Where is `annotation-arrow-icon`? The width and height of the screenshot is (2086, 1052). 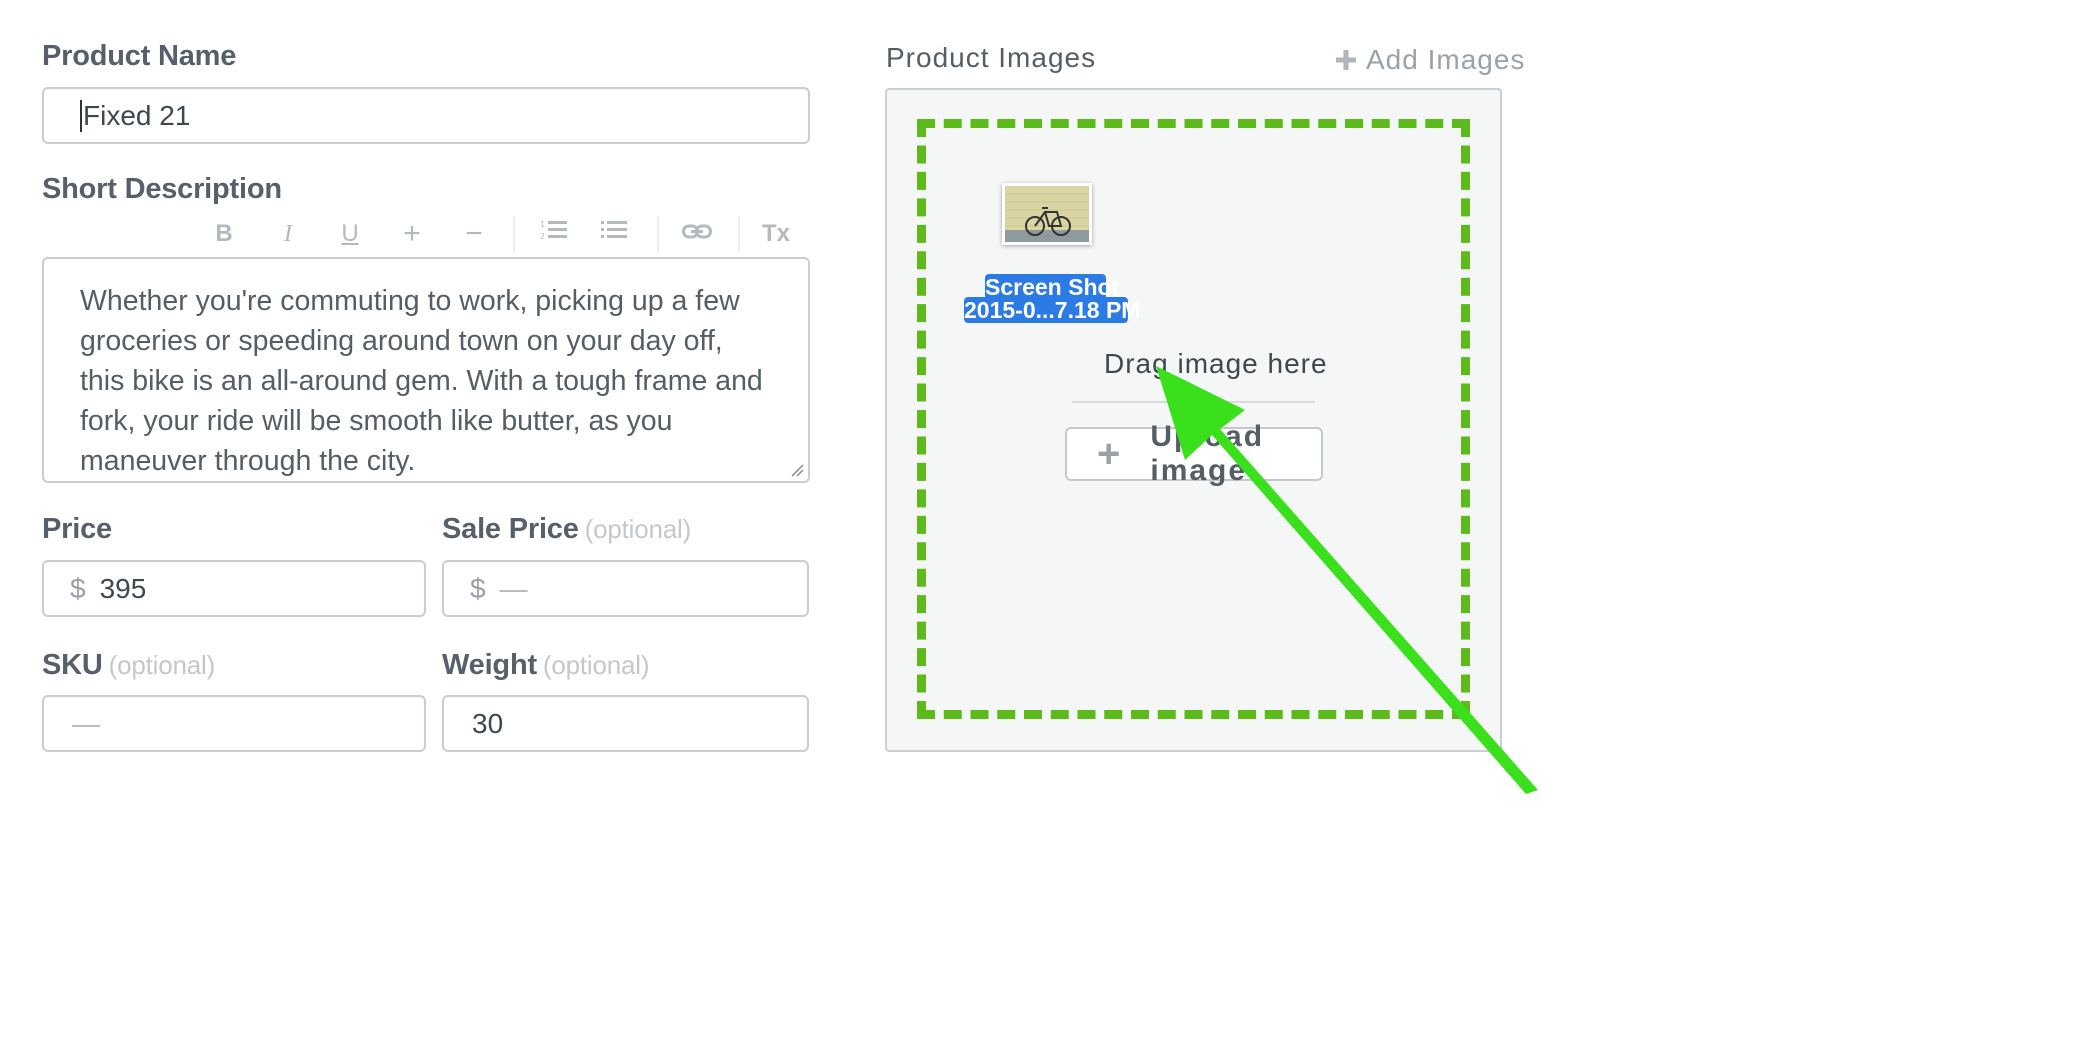 annotation-arrow-icon is located at coordinates (1347, 580).